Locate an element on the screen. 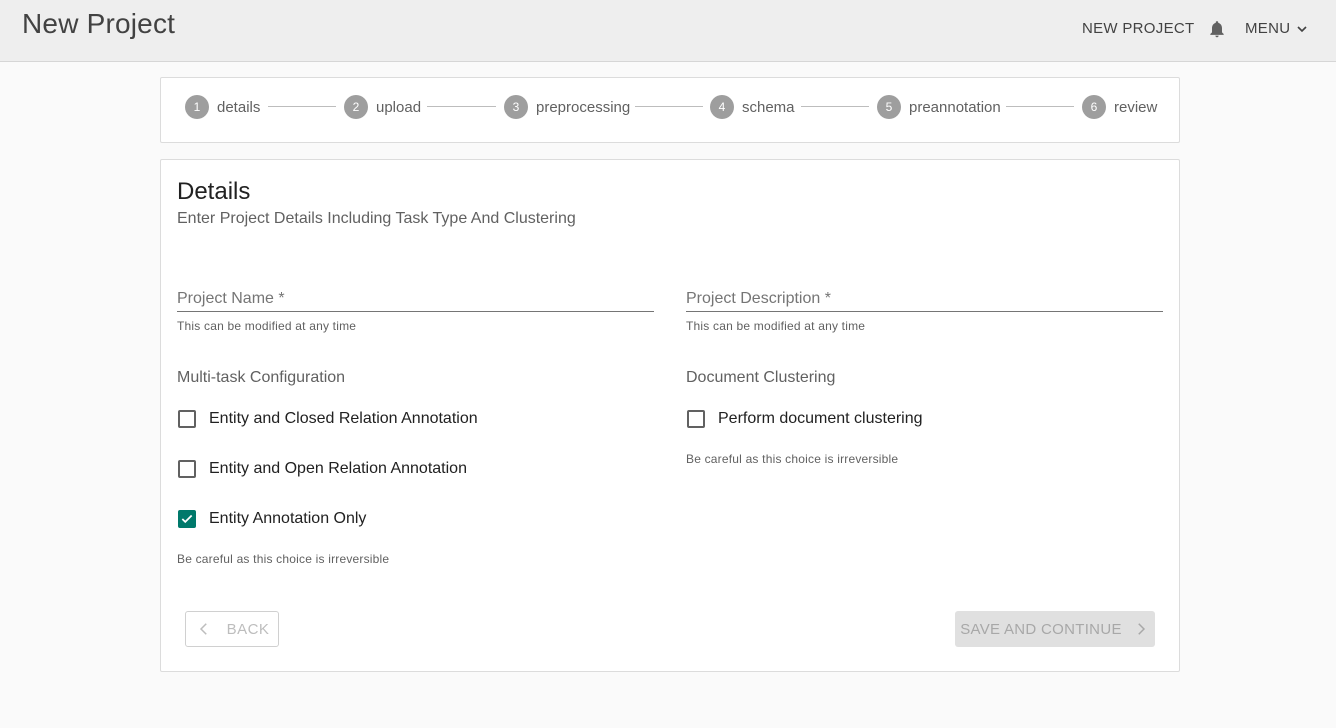 Image resolution: width=1336 pixels, height=728 pixels. step-preannotation: 5 preannotation is located at coordinates (939, 107).